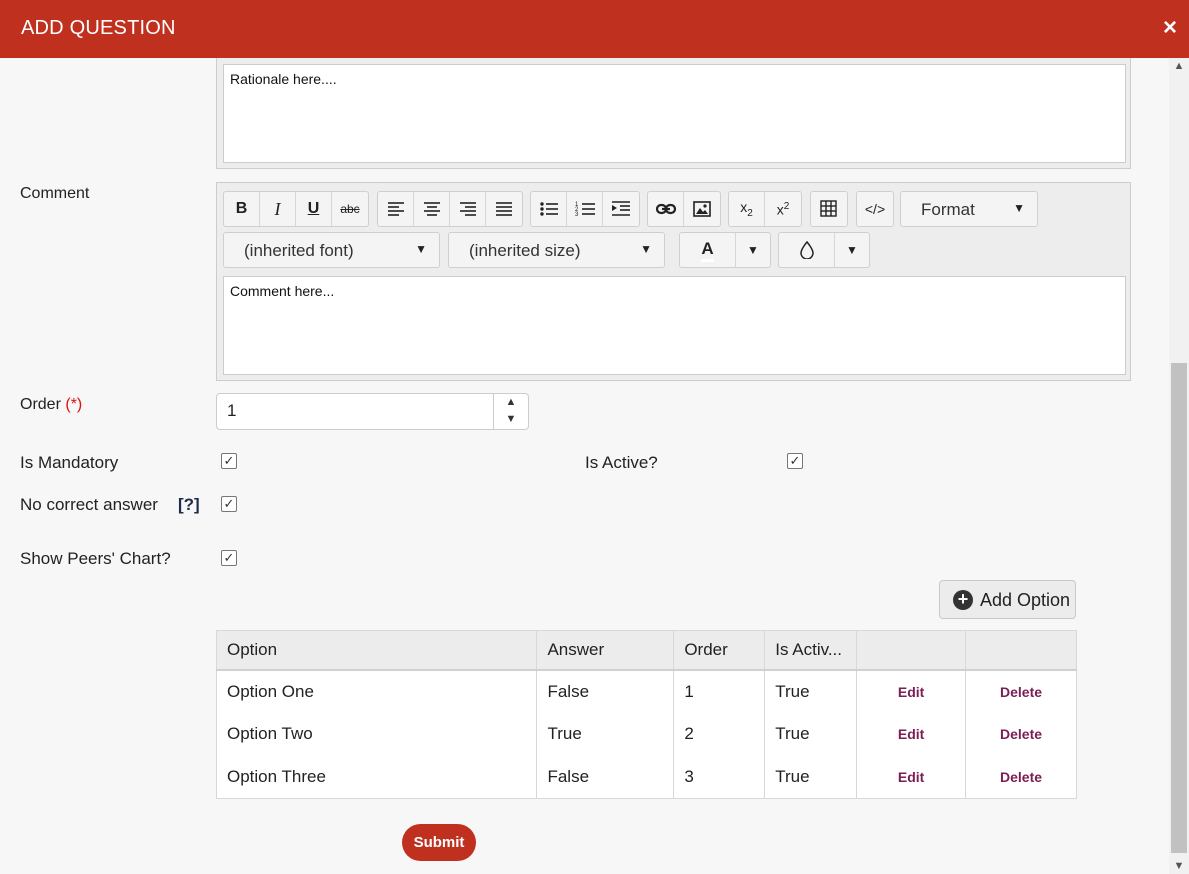 This screenshot has width=1189, height=874. Describe the element at coordinates (95, 558) in the screenshot. I see `show-peers-chart-label: Show Peers' Chart?` at that location.